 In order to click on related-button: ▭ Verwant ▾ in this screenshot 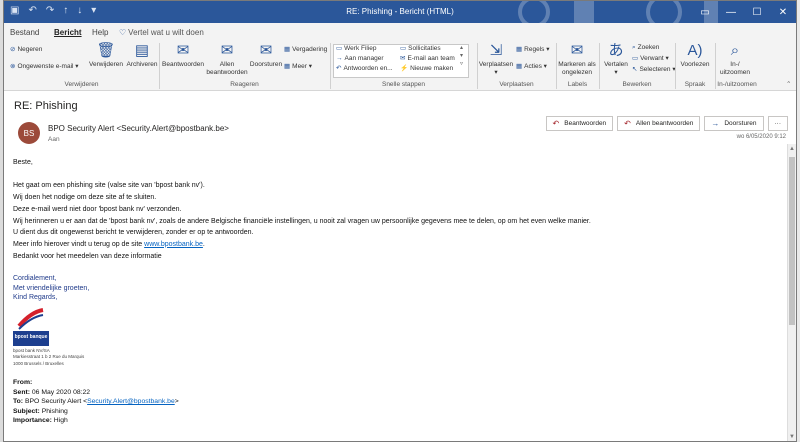, I will do `click(650, 59)`.